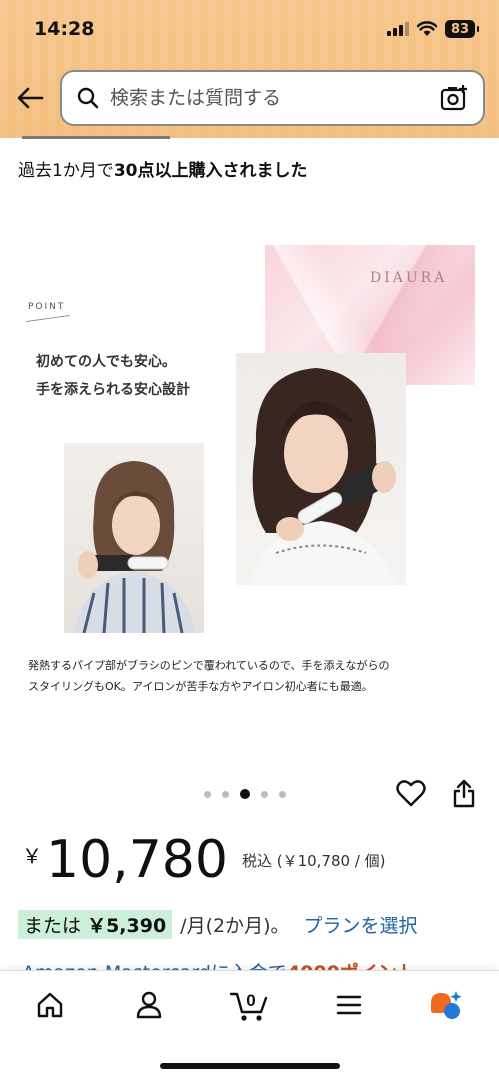 The image size is (499, 1080). What do you see at coordinates (361, 924) in the screenshot?
I see `select-plan-link: プランを選択` at bounding box center [361, 924].